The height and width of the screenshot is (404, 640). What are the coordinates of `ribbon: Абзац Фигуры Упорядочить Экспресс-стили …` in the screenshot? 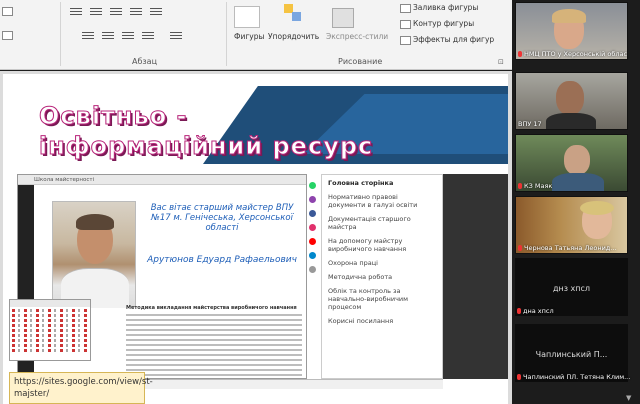 It's located at (256, 35).